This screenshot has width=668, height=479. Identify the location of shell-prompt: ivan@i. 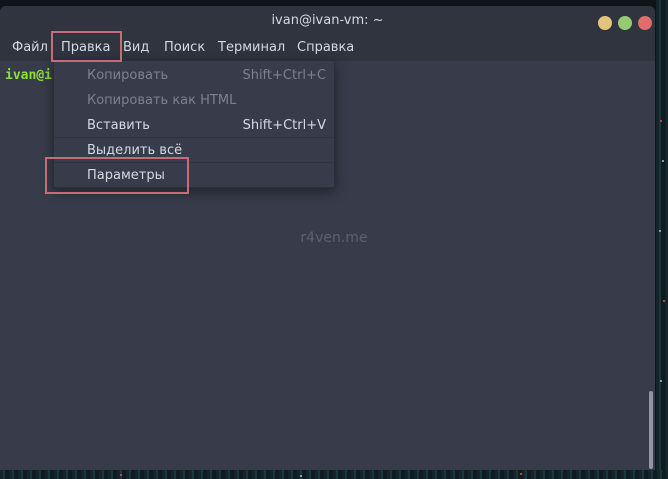
(28, 75).